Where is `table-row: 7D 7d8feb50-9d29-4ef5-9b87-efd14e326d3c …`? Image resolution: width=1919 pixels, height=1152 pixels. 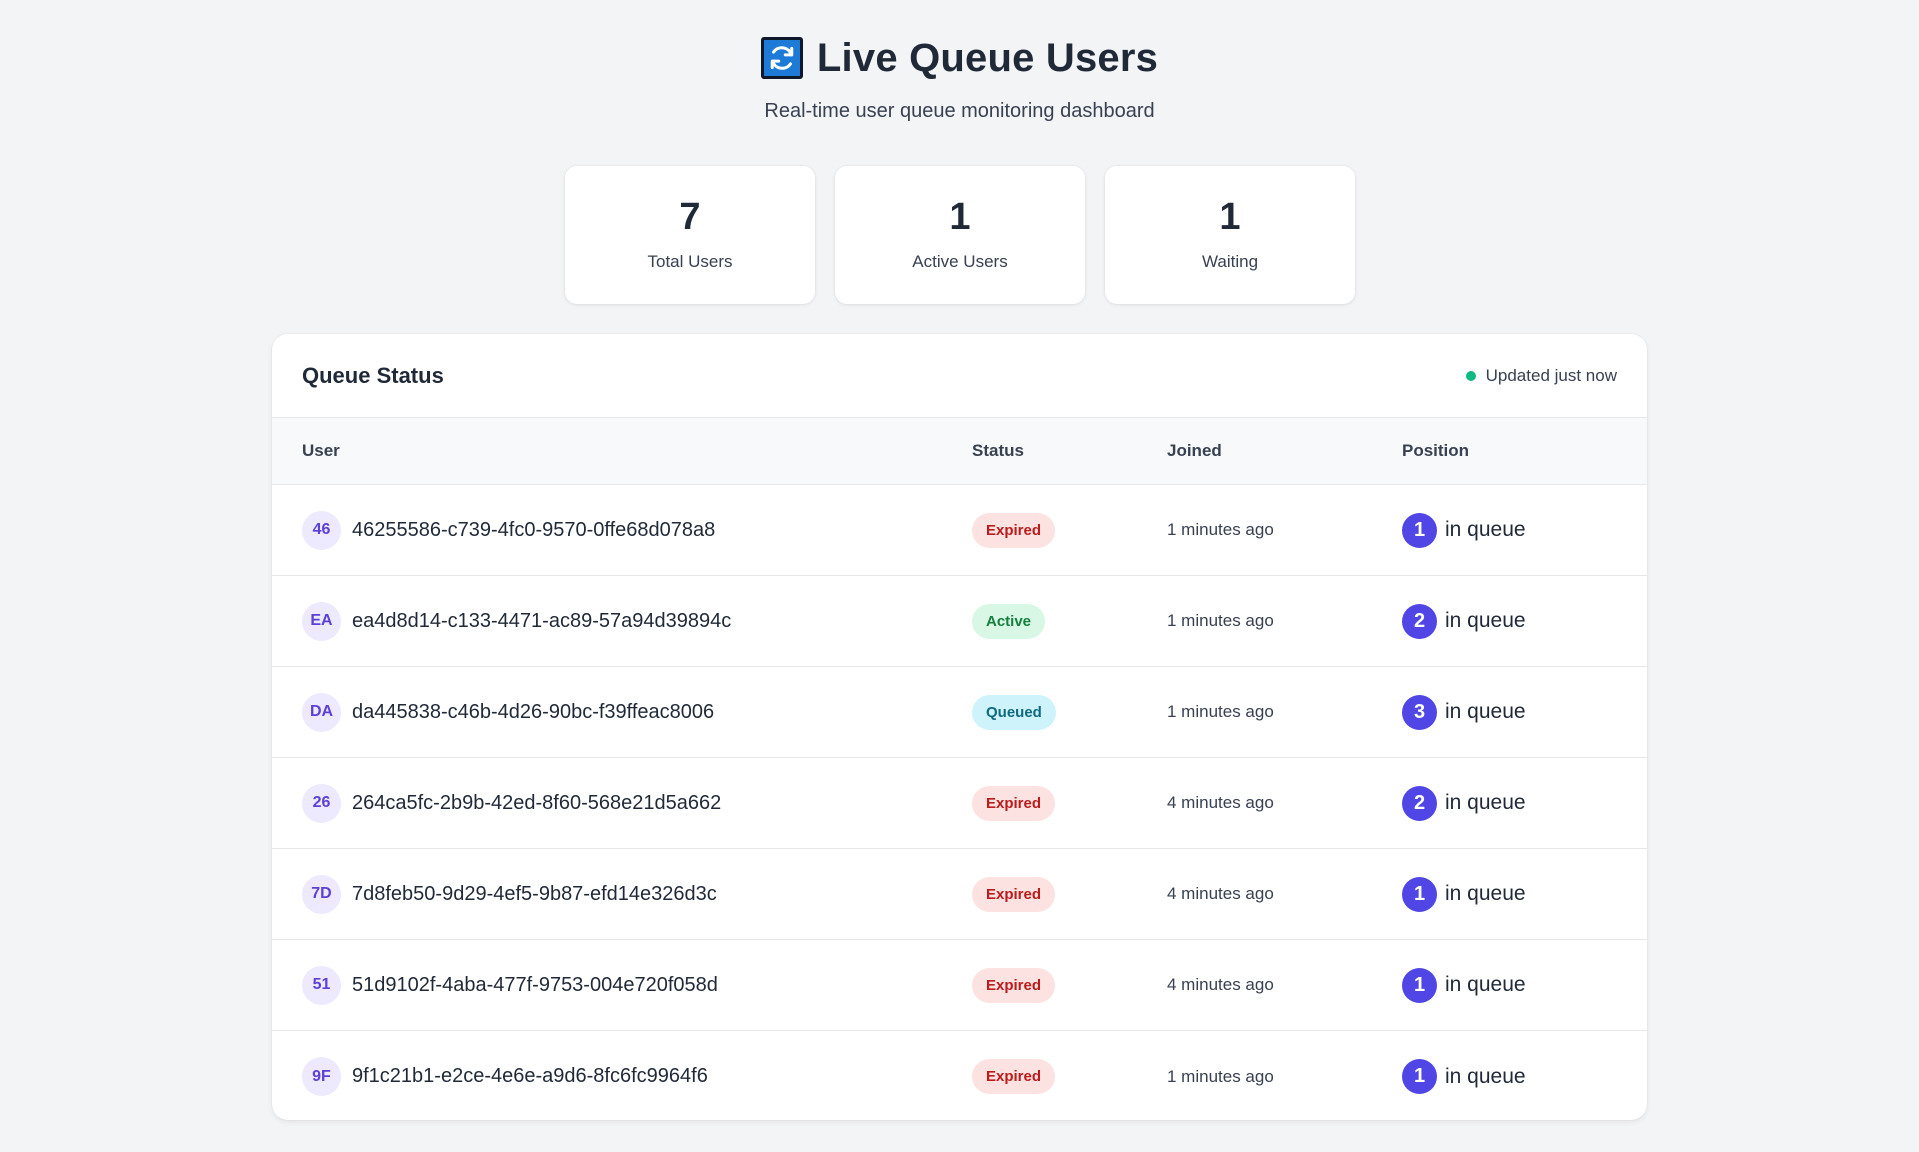 table-row: 7D 7d8feb50-9d29-4ef5-9b87-efd14e326d3c … is located at coordinates (959, 894).